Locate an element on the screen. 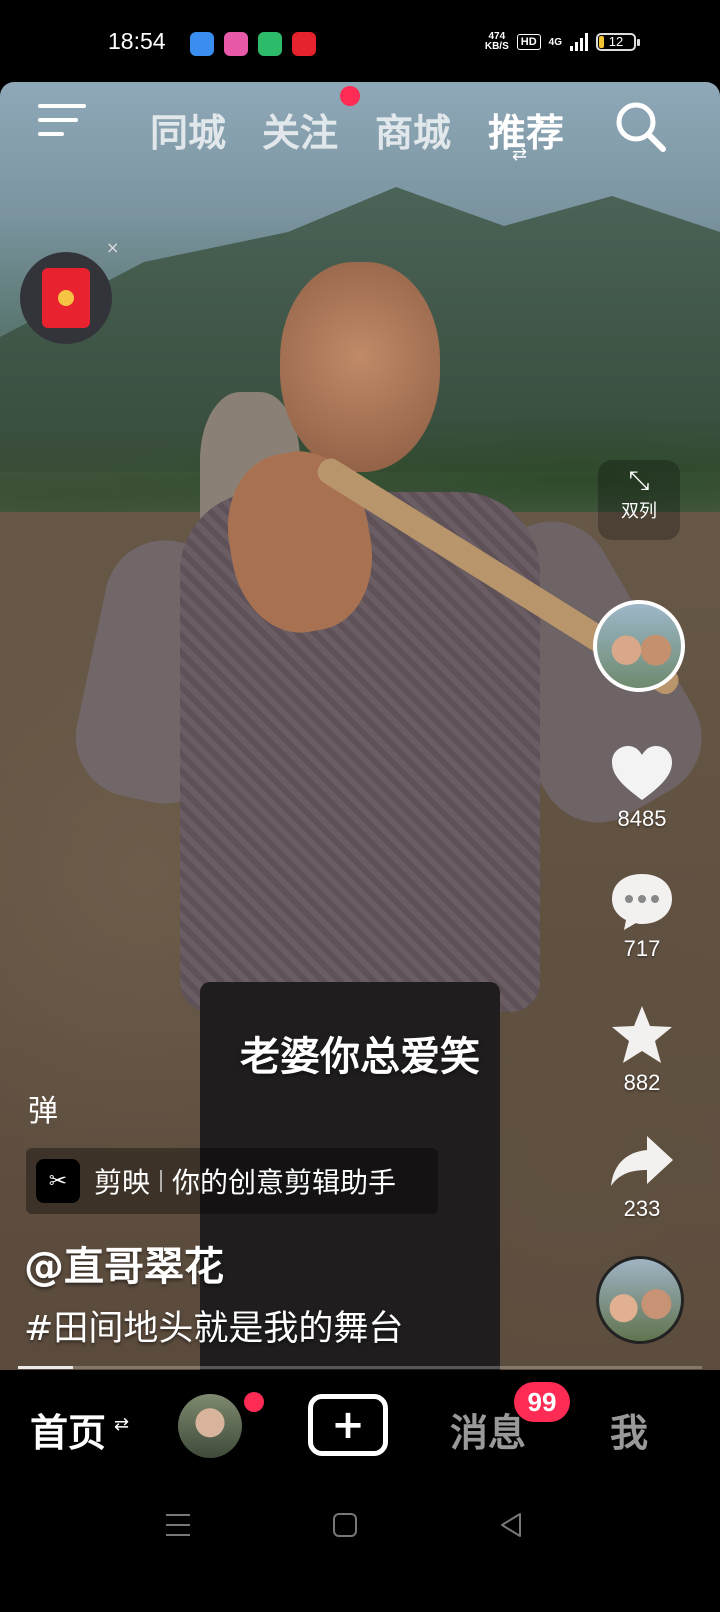 The height and width of the screenshot is (1612, 720). app-slogan: 你的创意剪辑助手 is located at coordinates (284, 1182).